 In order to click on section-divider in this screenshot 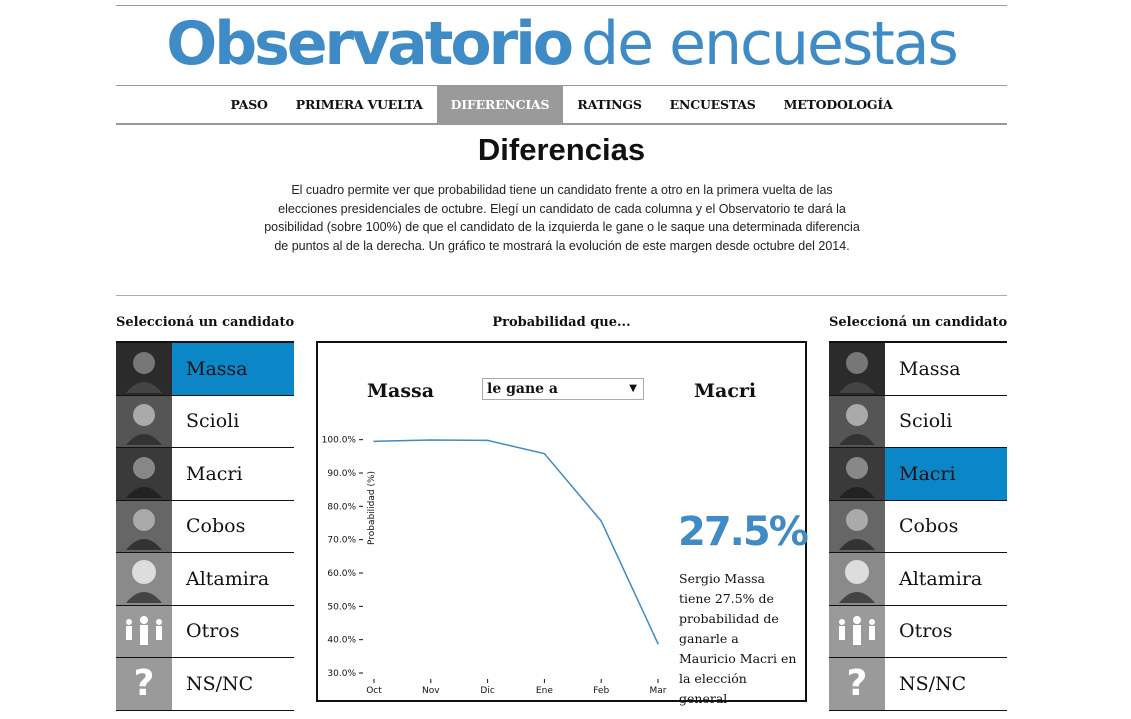, I will do `click(561, 295)`.